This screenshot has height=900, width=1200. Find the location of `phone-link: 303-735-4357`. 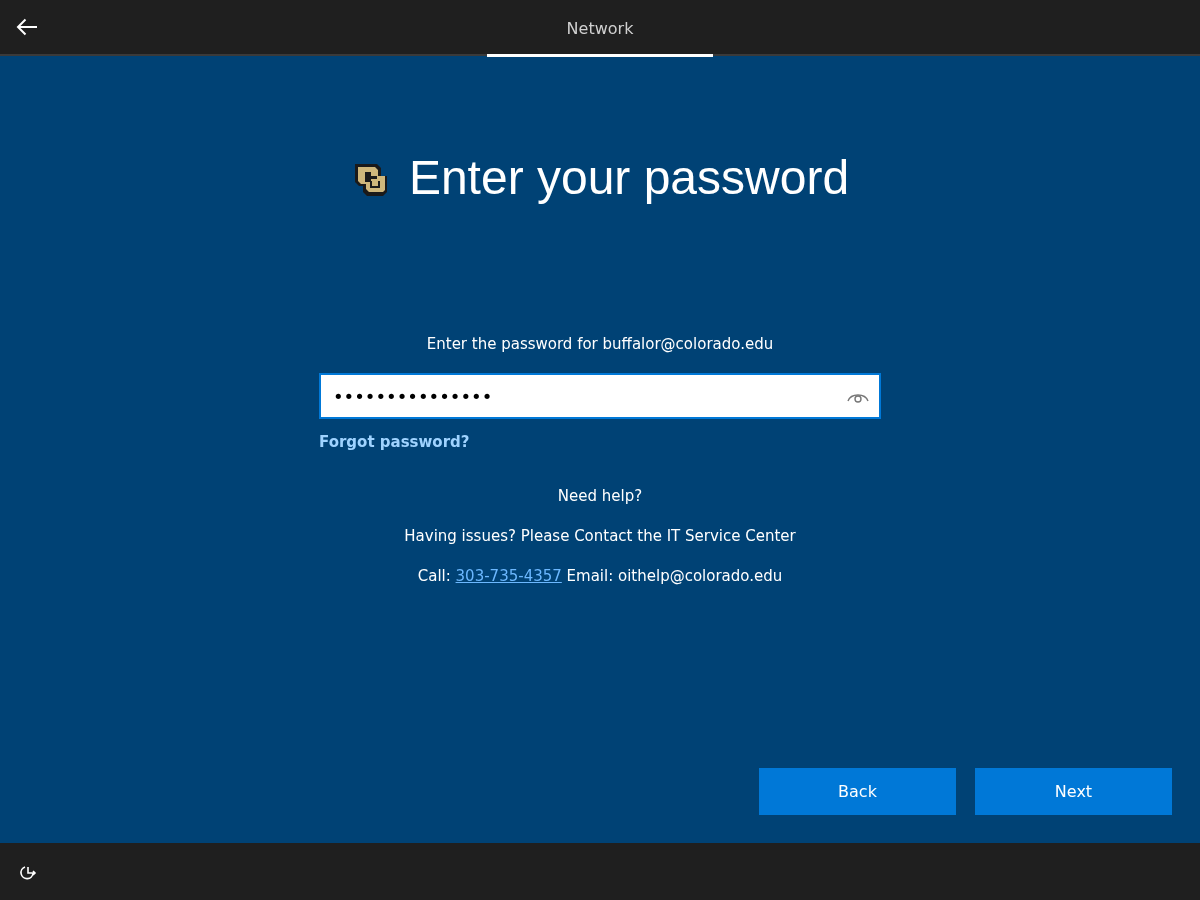

phone-link: 303-735-4357 is located at coordinates (508, 576).